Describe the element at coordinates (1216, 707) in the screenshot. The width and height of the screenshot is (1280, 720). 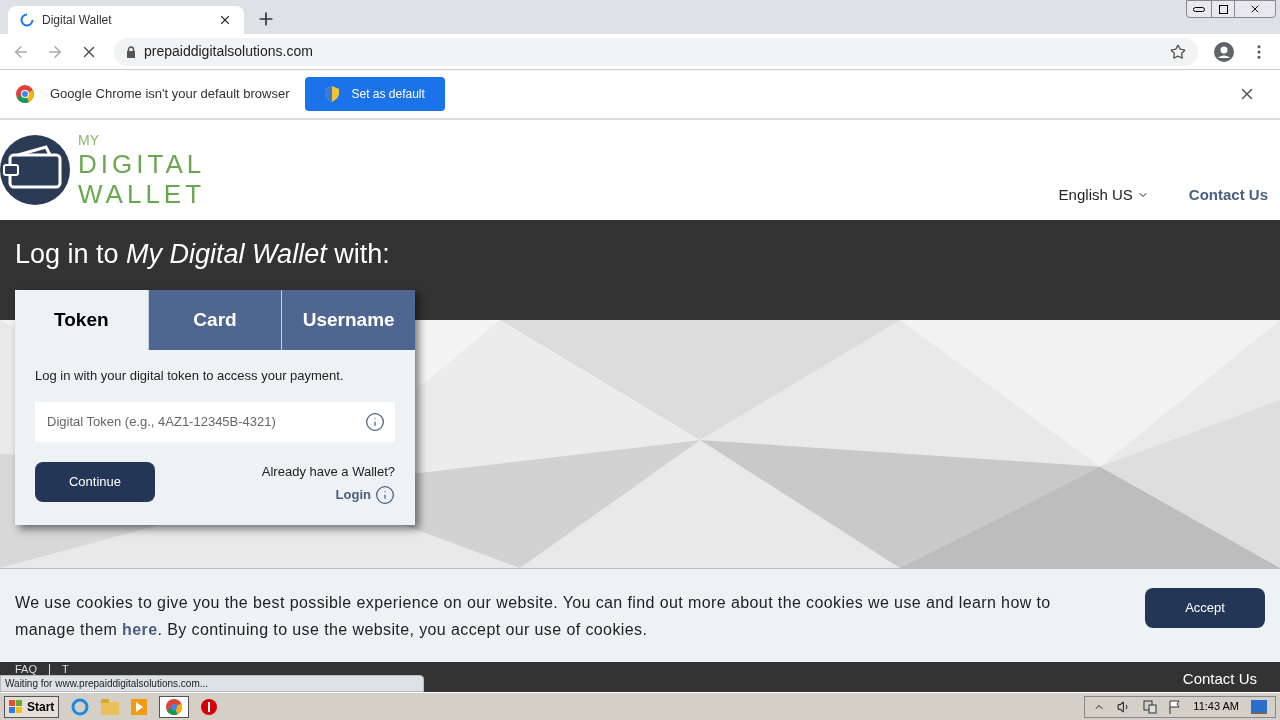
I see `clock-text: 11:43 AM` at that location.